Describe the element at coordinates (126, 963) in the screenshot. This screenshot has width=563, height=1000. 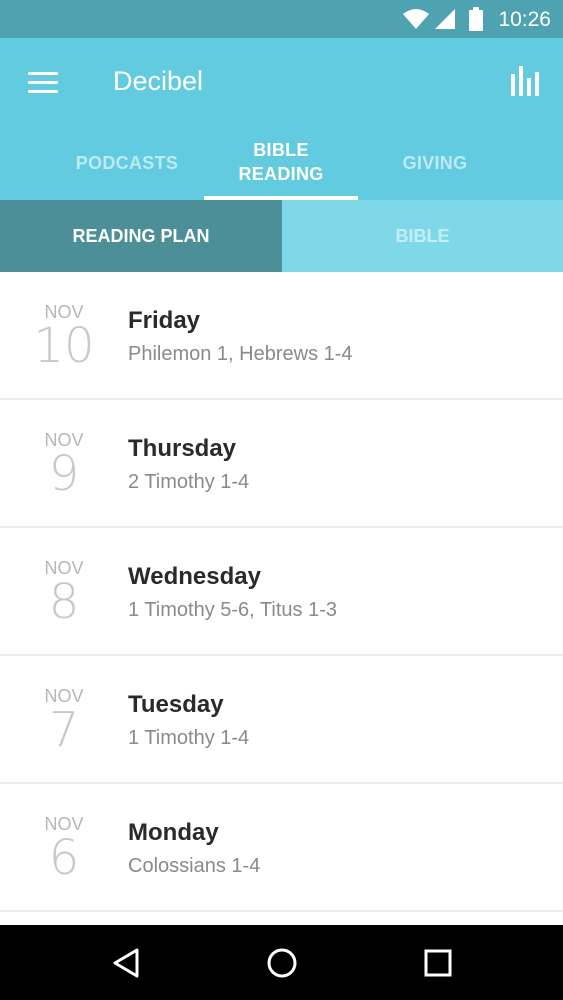
I see `back-icon` at that location.